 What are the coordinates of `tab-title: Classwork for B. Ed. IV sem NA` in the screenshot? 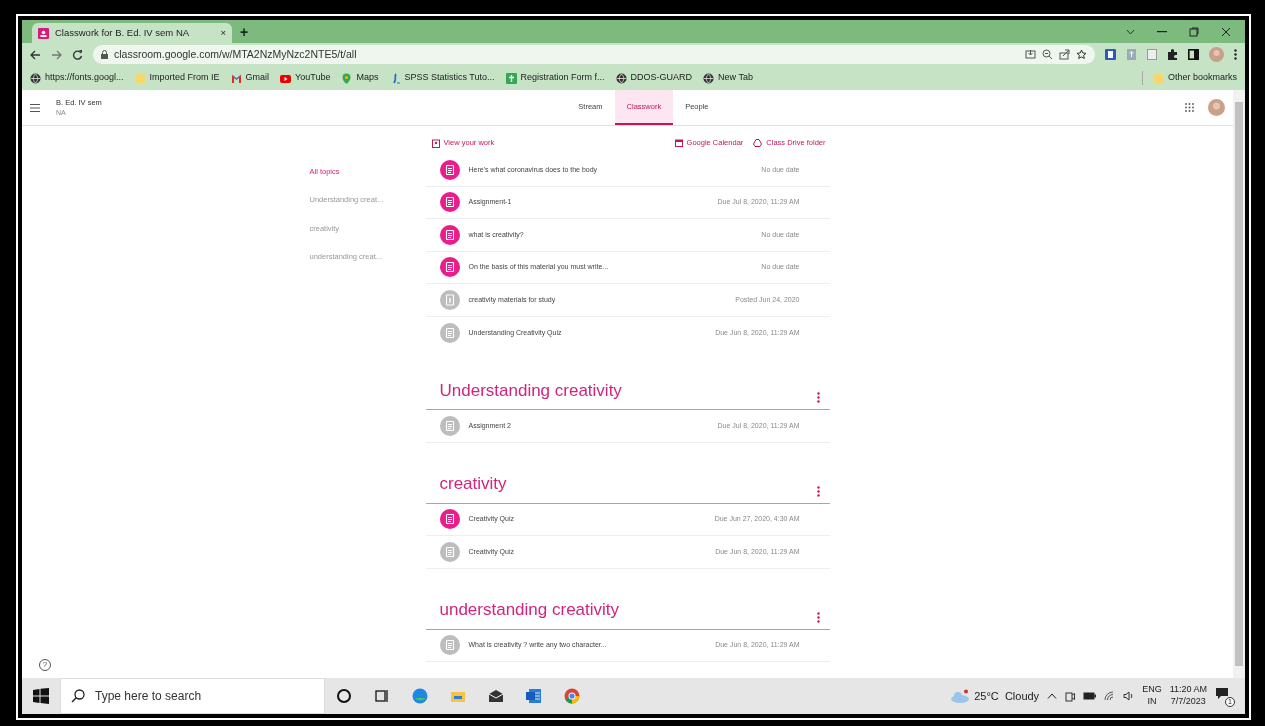 It's located at (123, 32).